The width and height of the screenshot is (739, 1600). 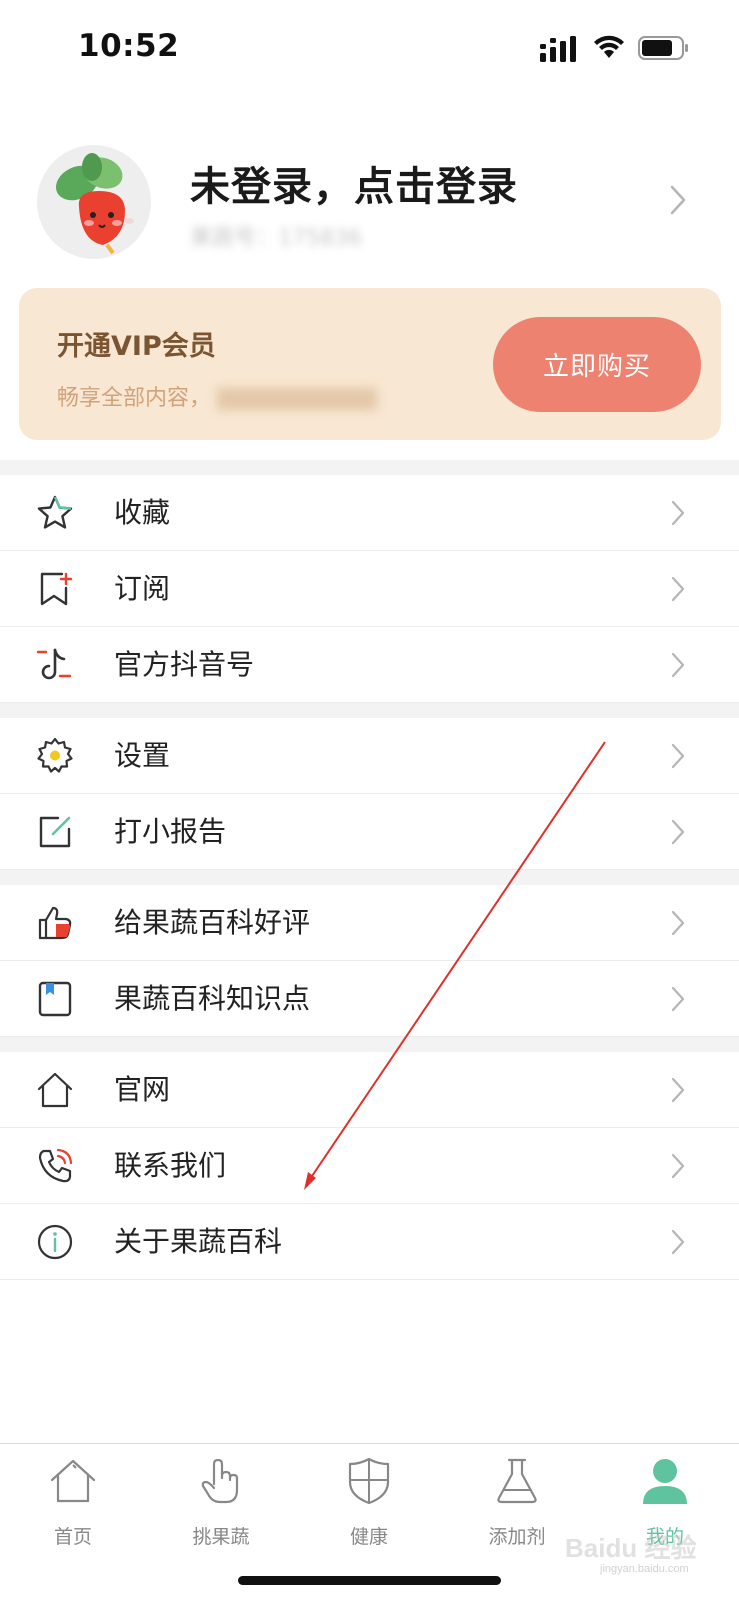 I want to click on watermark-url: jingyan.baidu.com, so click(x=644, y=1569).